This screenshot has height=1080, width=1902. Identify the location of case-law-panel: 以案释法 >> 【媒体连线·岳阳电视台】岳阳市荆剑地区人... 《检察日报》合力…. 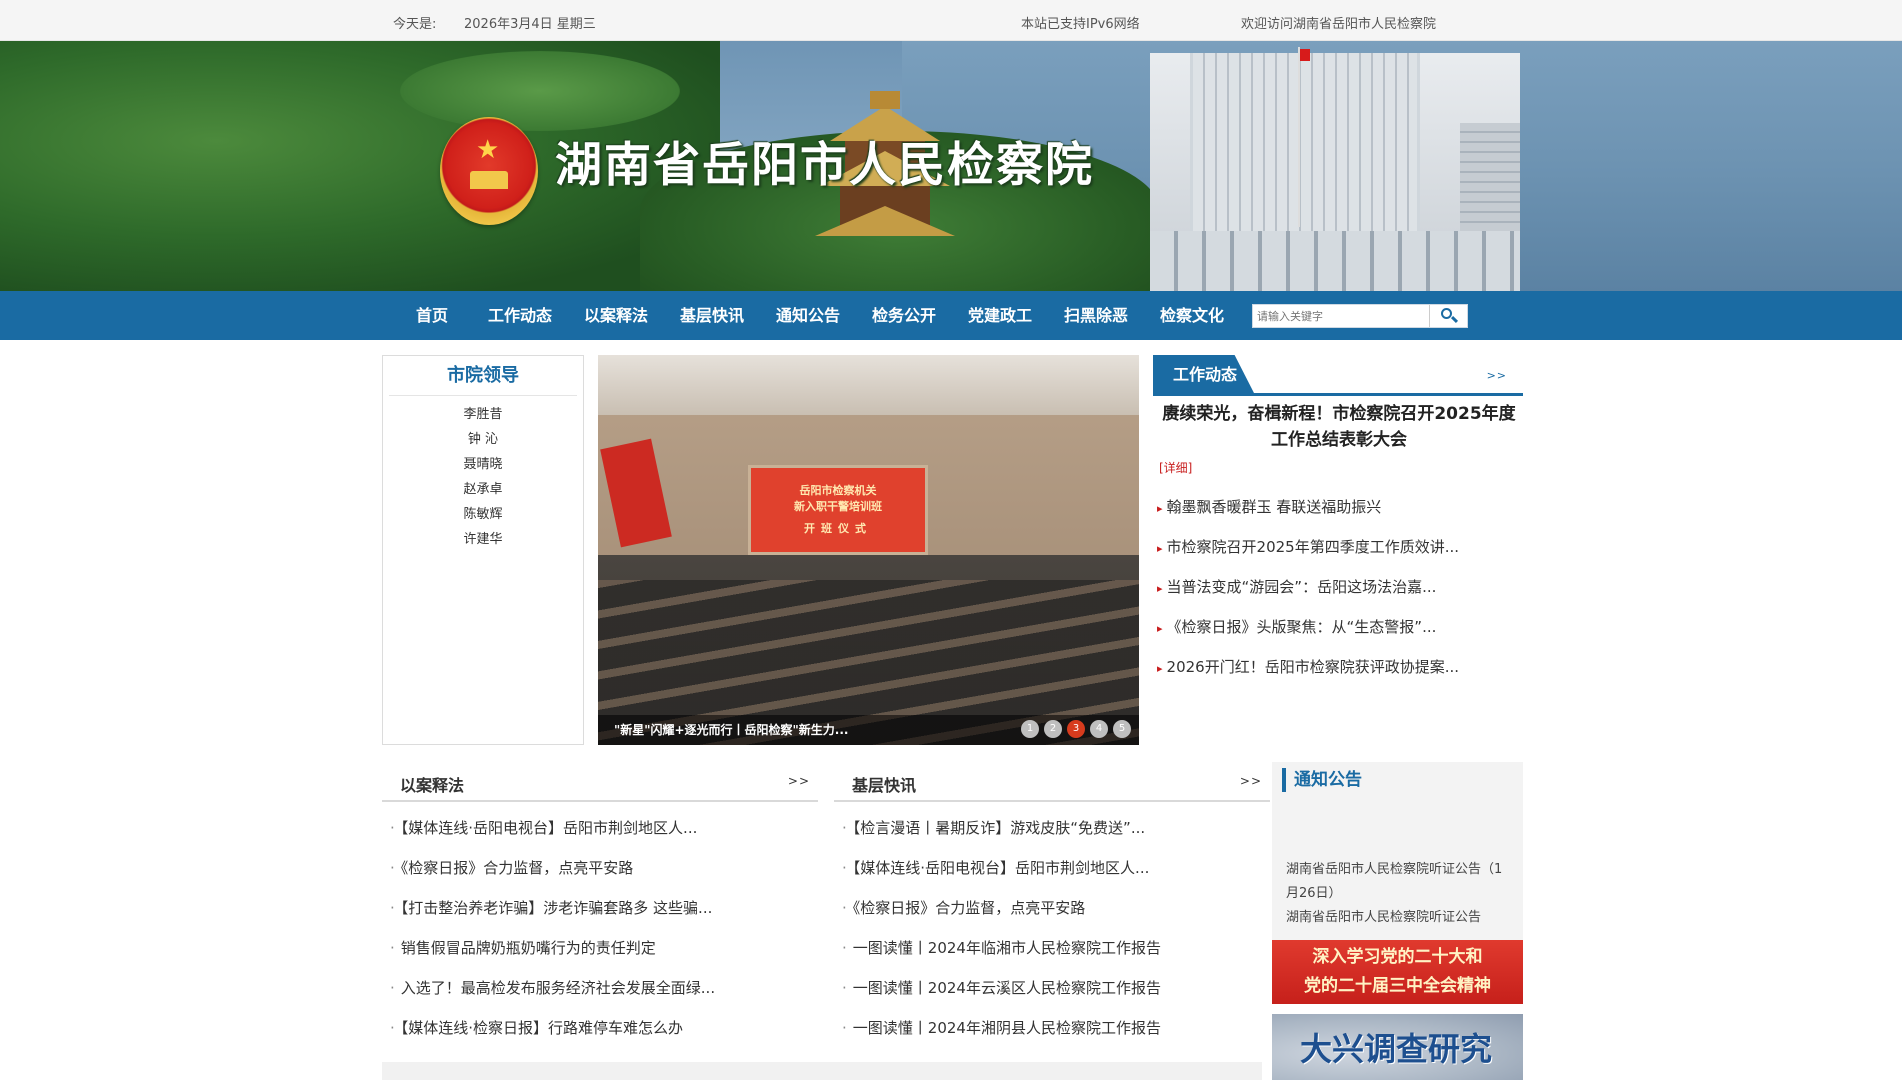
(600, 904).